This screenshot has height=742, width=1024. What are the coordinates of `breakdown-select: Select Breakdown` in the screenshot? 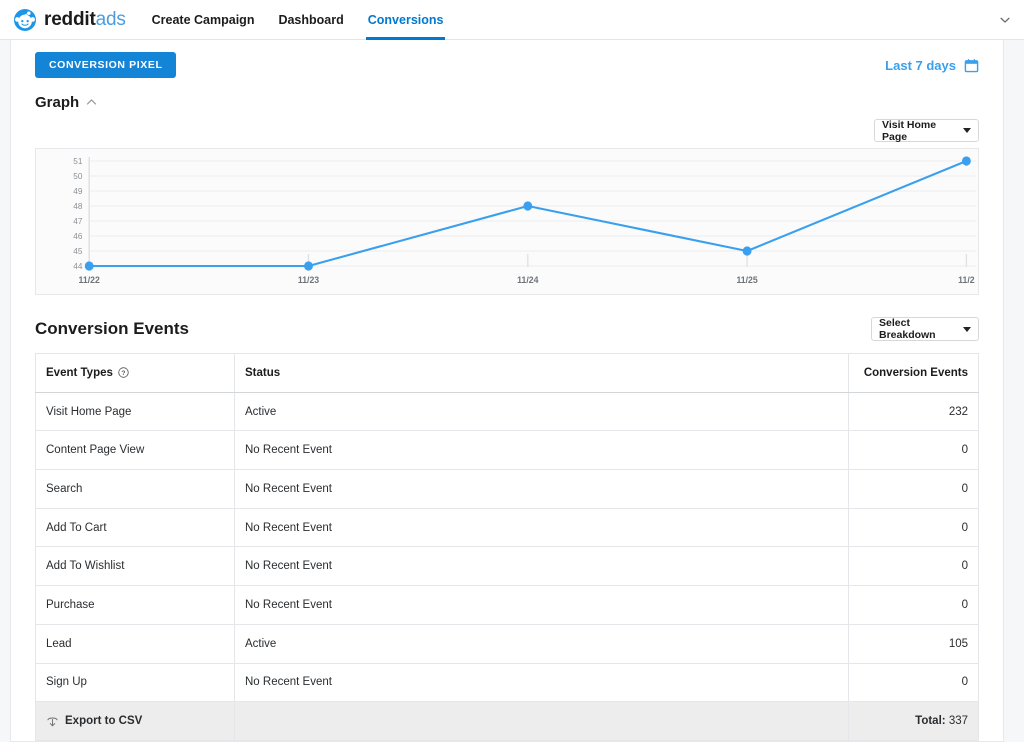 It's located at (925, 329).